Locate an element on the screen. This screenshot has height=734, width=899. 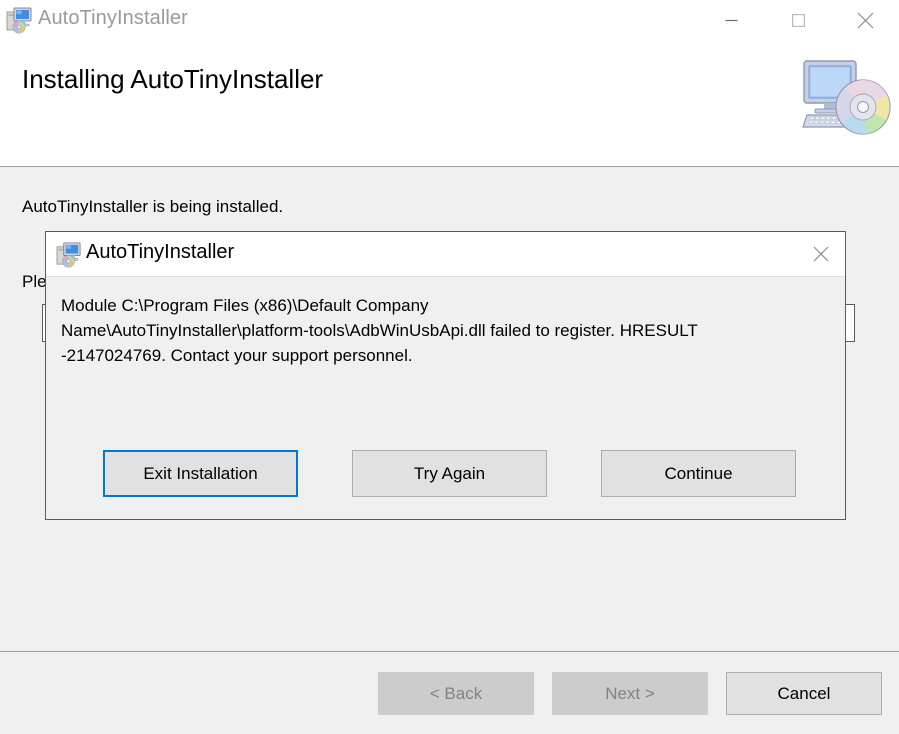
wizard-footer: < Back Next > Cancel is located at coordinates (449, 693).